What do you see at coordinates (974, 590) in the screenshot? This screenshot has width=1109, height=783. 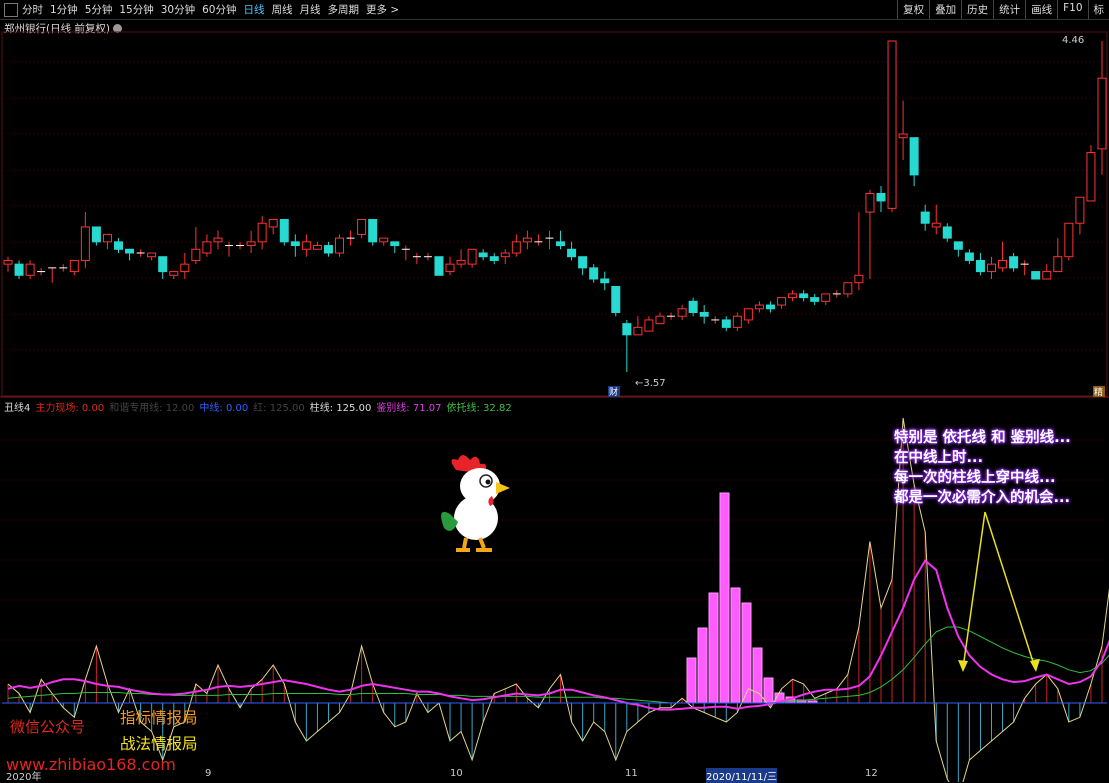 I see `arrow-left-line` at bounding box center [974, 590].